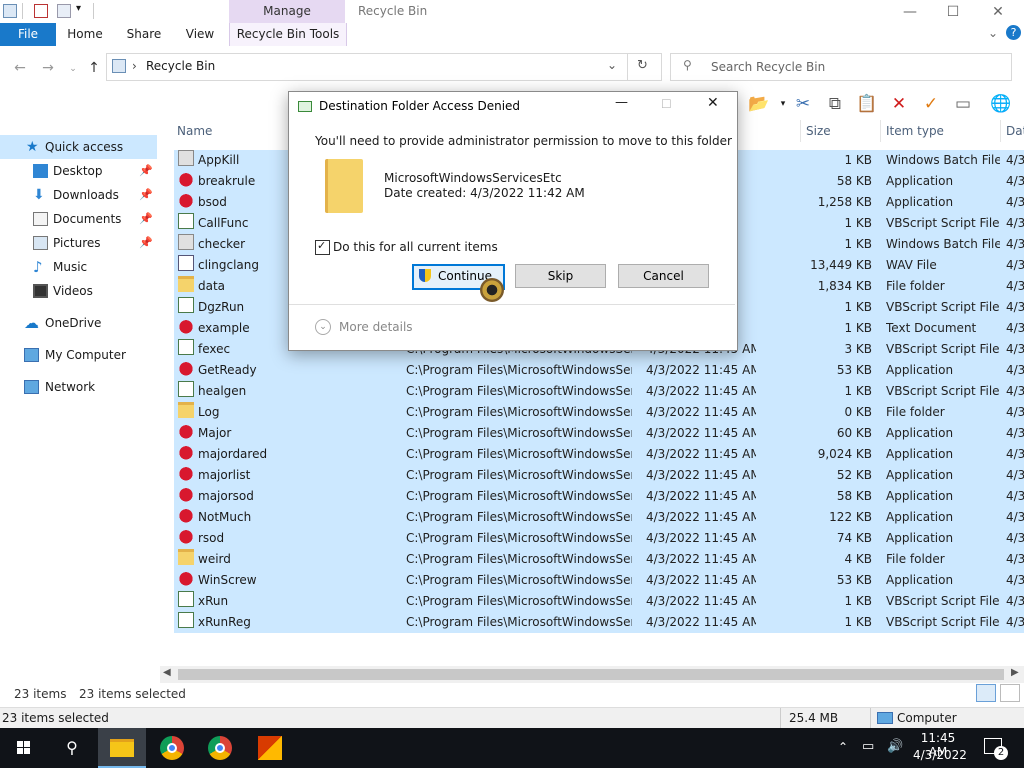  What do you see at coordinates (122, 748) in the screenshot?
I see `file-explorer-taskbar-button` at bounding box center [122, 748].